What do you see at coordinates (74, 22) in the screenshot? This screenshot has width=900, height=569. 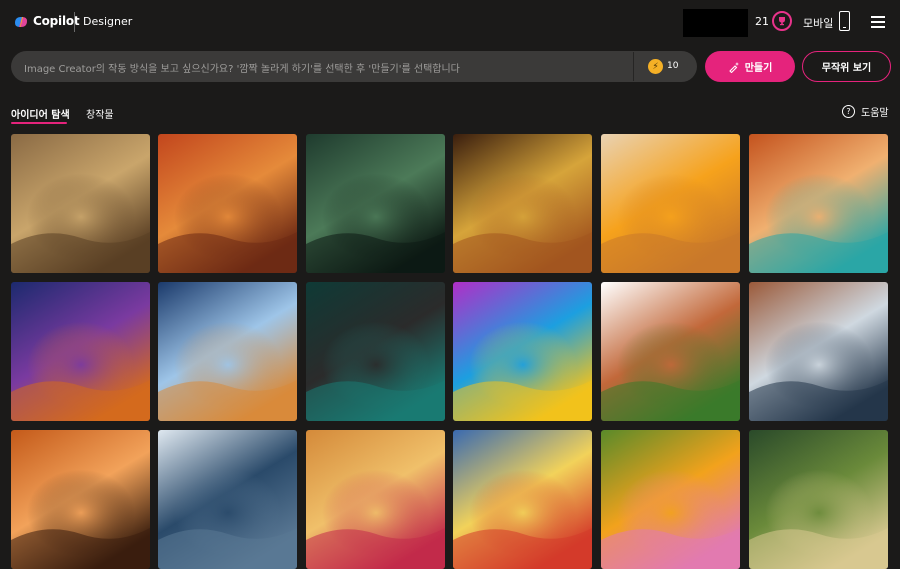 I see `header-divider` at bounding box center [74, 22].